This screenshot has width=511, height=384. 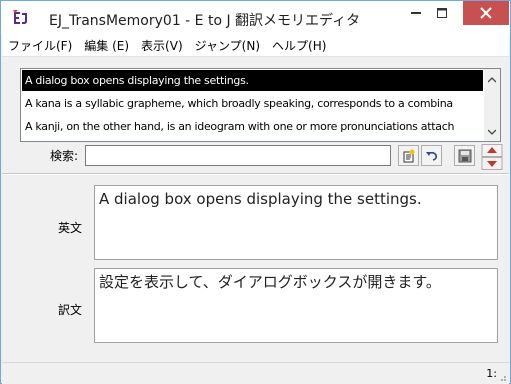 What do you see at coordinates (39, 45) in the screenshot?
I see `menu-file: ファイル(F)` at bounding box center [39, 45].